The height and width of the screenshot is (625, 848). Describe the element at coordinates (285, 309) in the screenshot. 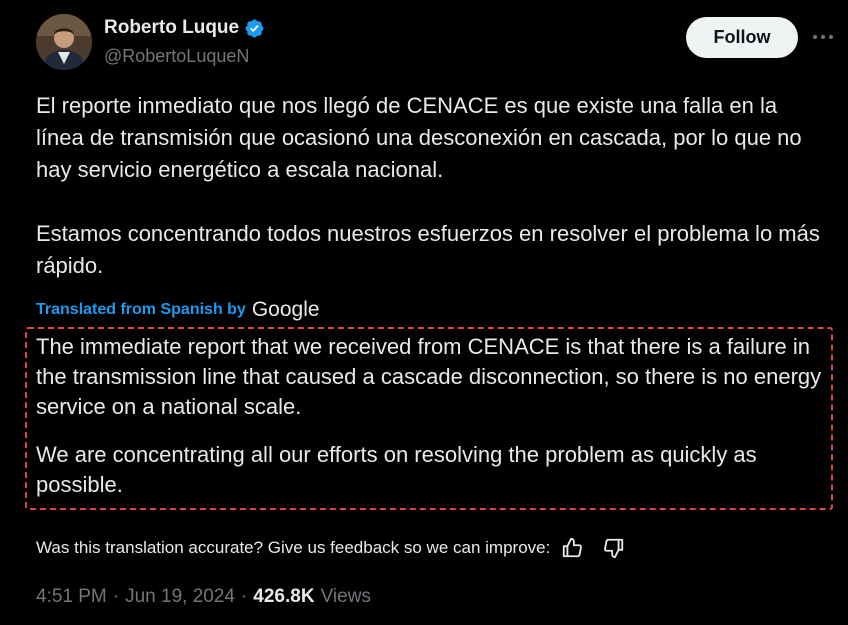

I see `google-logo: Google` at that location.